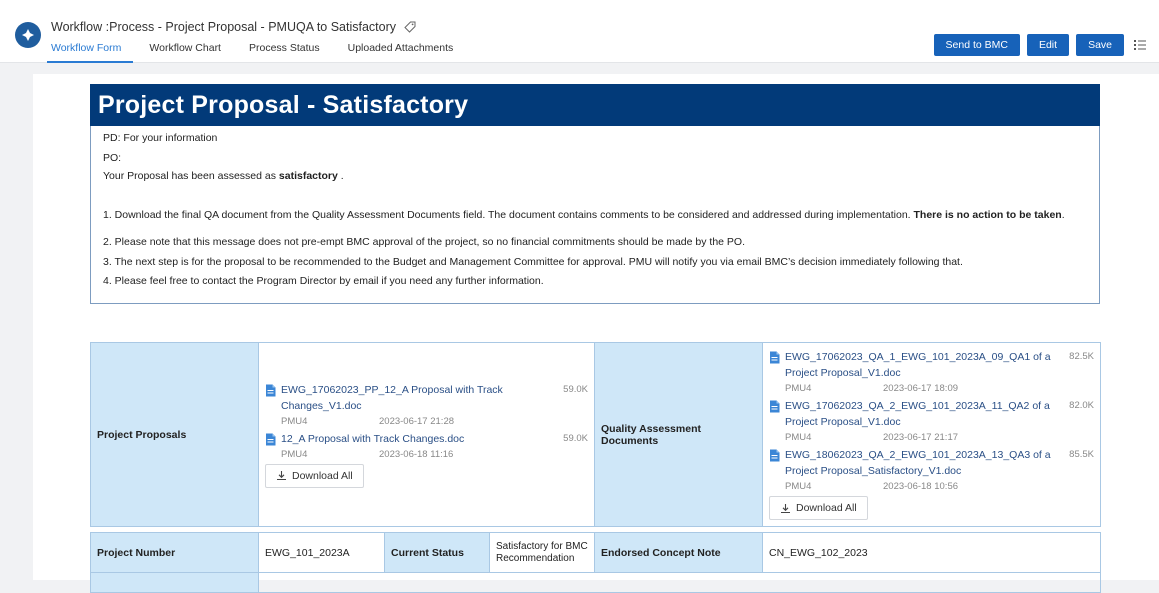  I want to click on message-pd: PD: For your information, so click(160, 138).